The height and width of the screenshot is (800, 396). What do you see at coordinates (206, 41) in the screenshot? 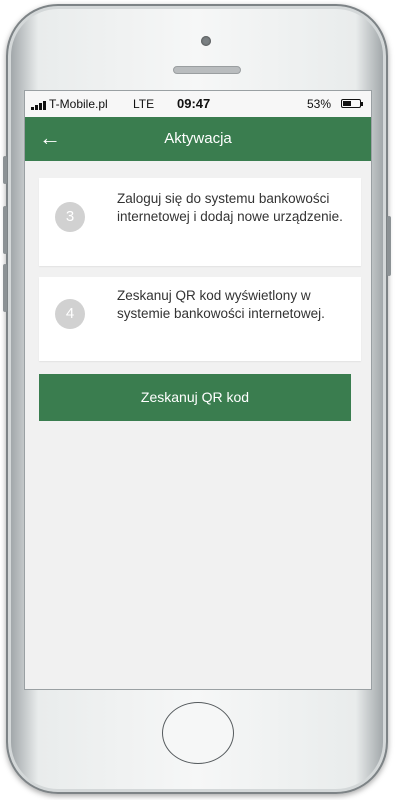
I see `front-camera` at bounding box center [206, 41].